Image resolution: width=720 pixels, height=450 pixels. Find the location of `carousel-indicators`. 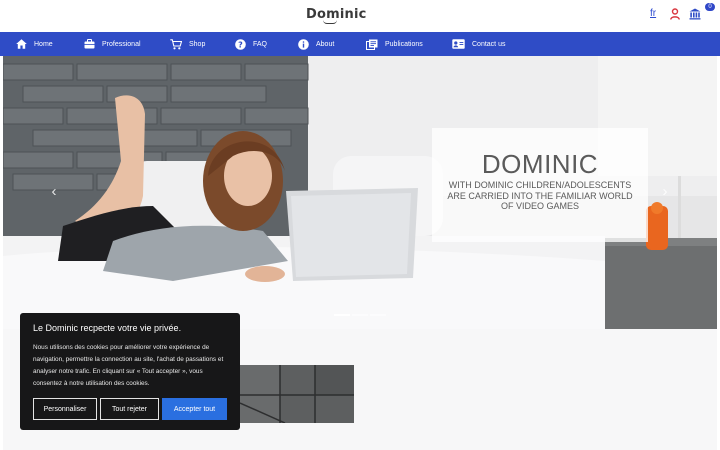

carousel-indicators is located at coordinates (361, 315).